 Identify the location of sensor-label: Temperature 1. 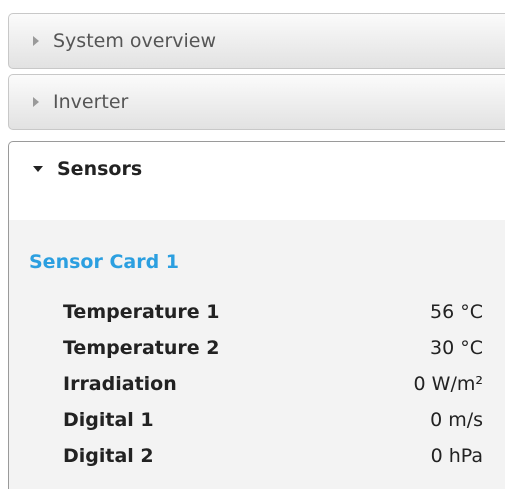
(141, 312).